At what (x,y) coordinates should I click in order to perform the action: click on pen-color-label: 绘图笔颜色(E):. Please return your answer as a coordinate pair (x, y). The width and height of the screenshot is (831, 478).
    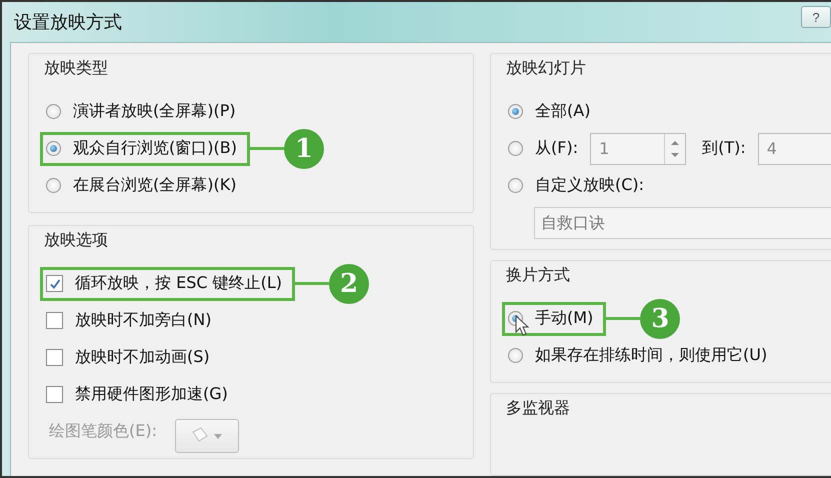
    Looking at the image, I should click on (103, 431).